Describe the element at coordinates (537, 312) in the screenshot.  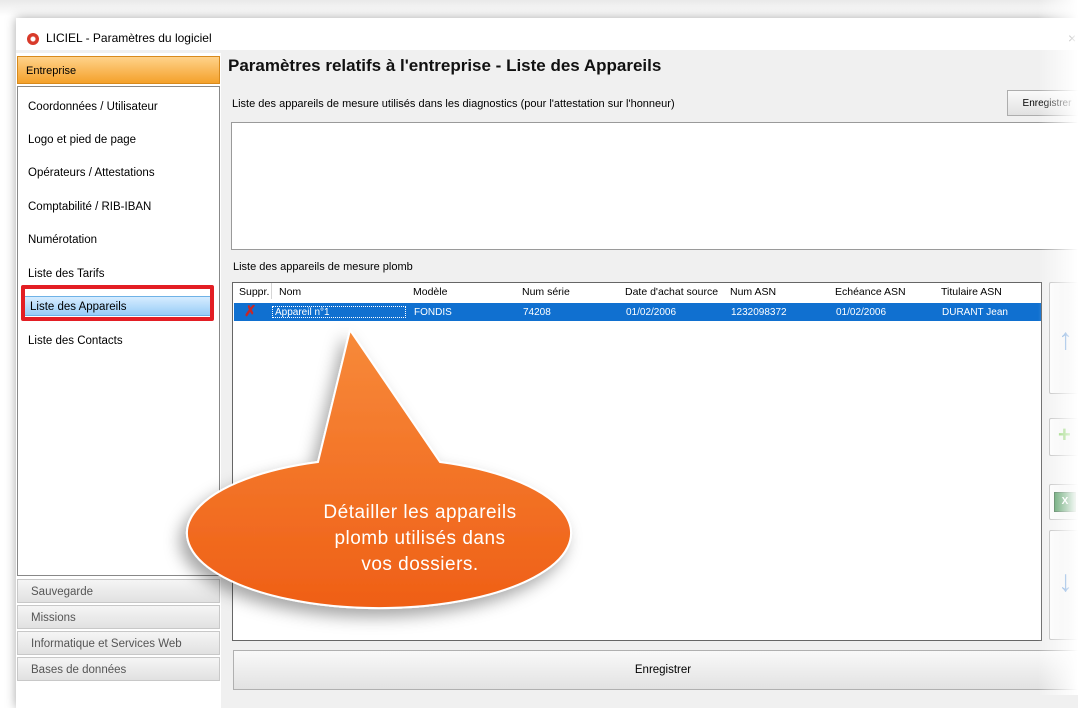
I see `cell-num-serie: 74208` at that location.